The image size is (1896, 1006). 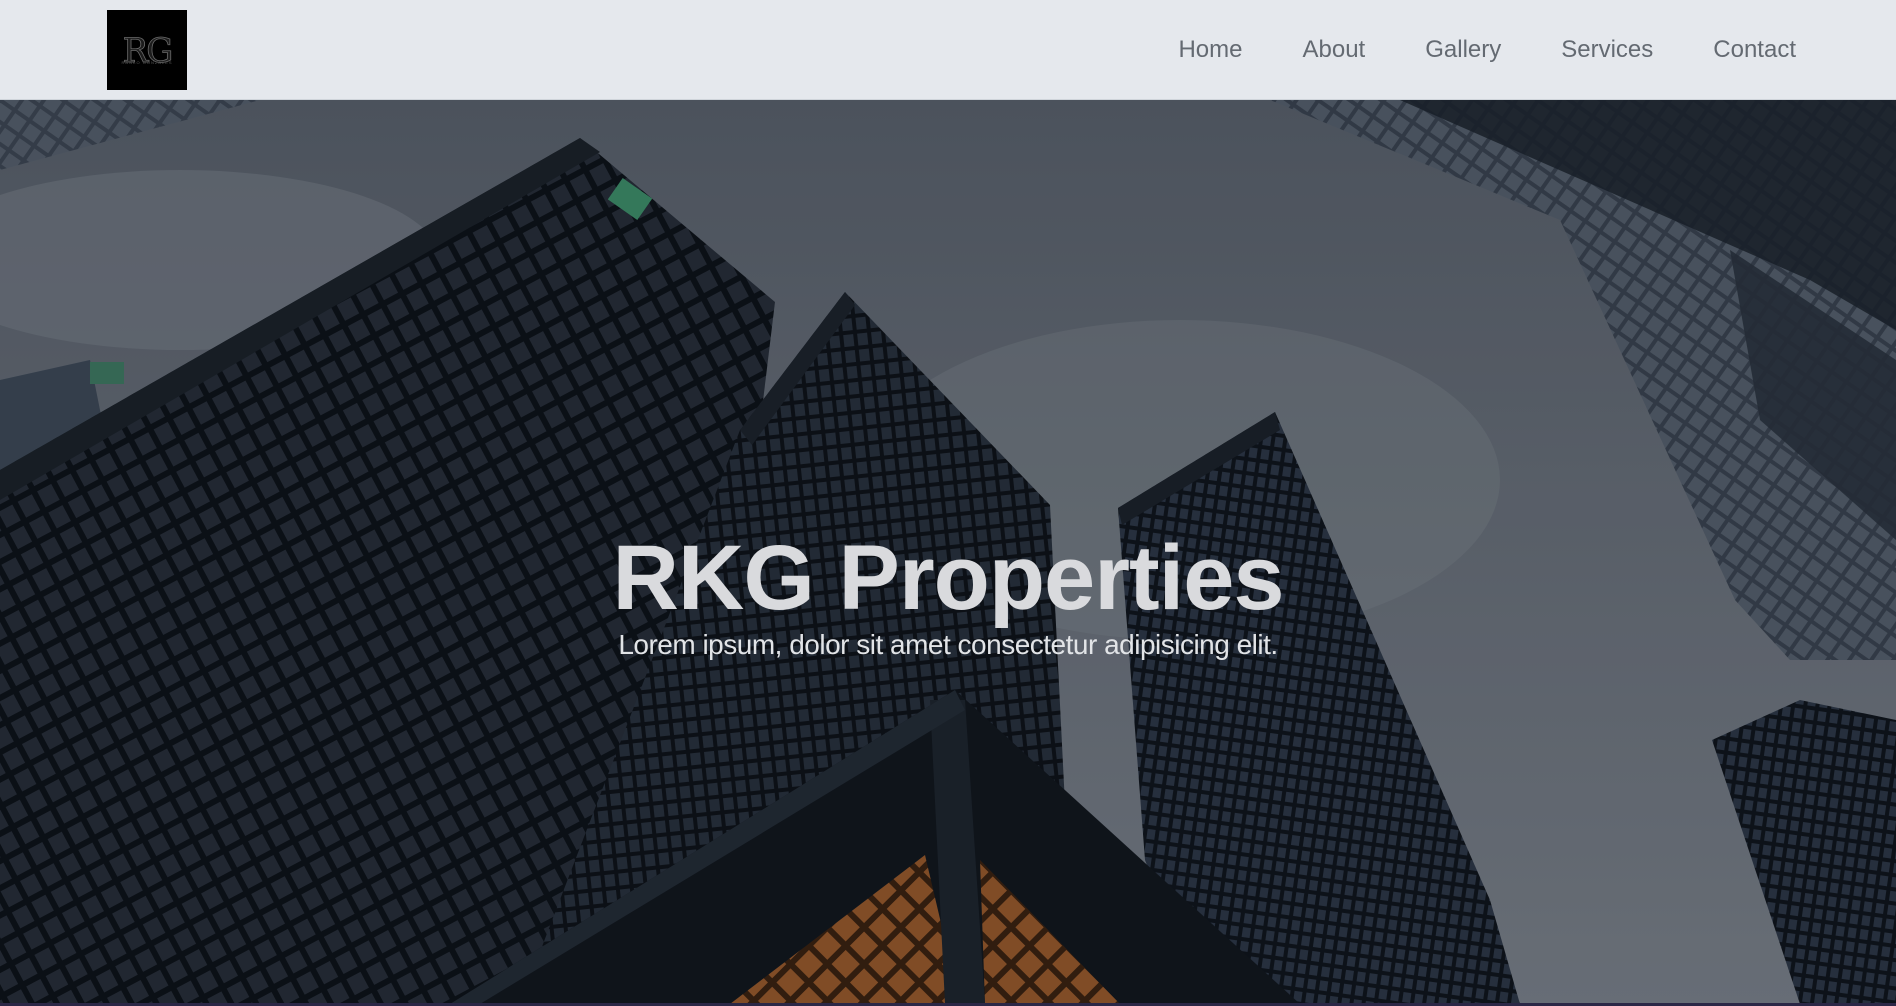 I want to click on nav-link-home: Home, so click(x=1210, y=50).